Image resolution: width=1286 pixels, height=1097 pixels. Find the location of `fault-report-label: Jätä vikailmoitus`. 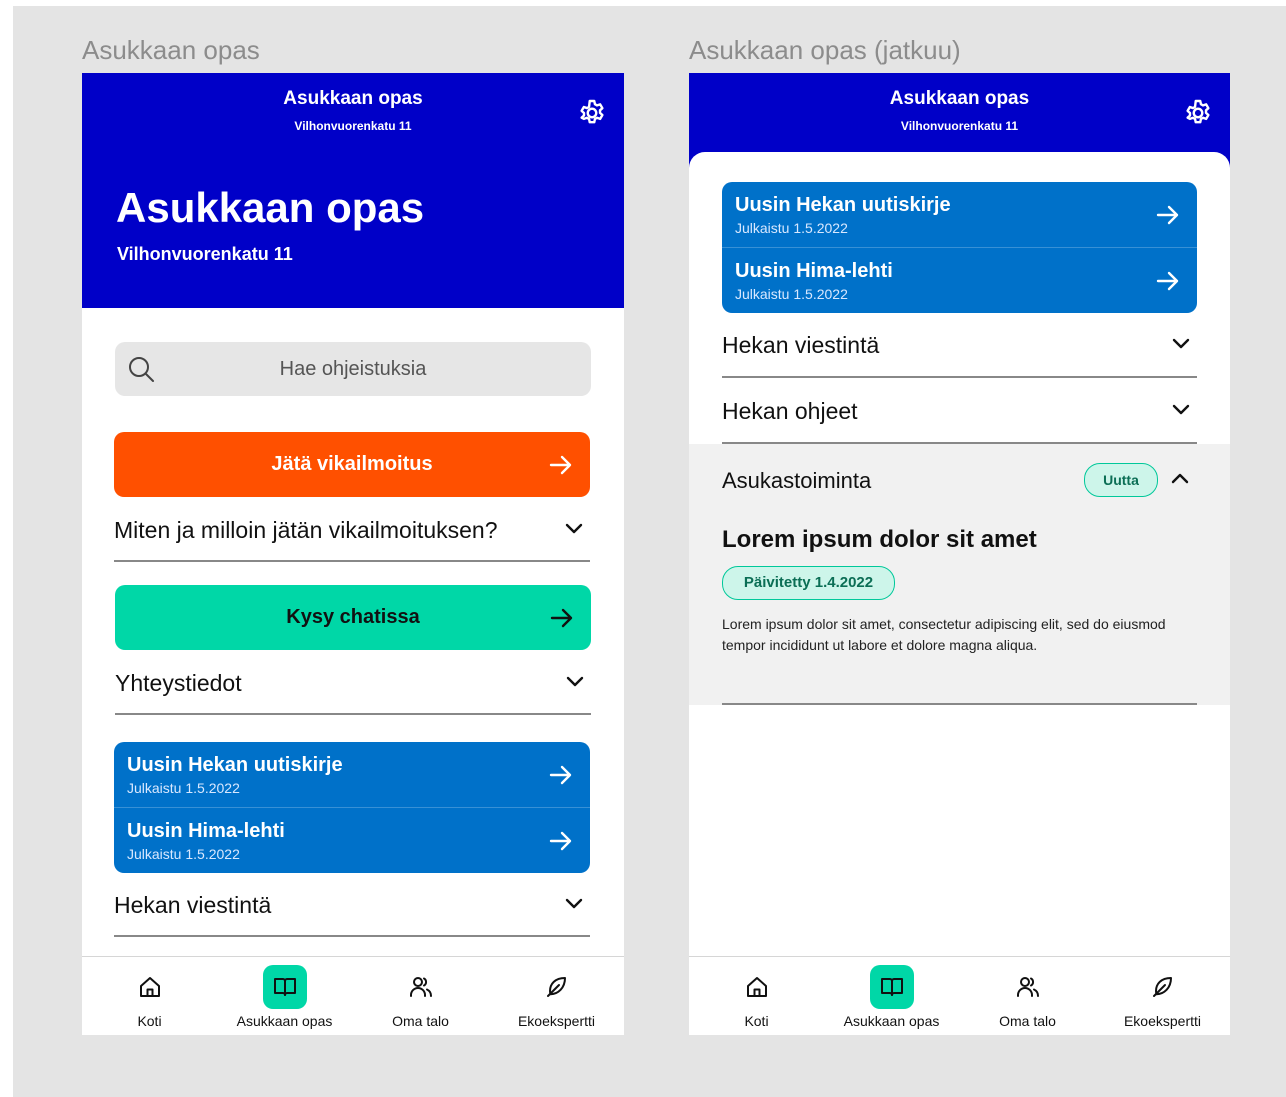

fault-report-label: Jätä vikailmoitus is located at coordinates (352, 464).